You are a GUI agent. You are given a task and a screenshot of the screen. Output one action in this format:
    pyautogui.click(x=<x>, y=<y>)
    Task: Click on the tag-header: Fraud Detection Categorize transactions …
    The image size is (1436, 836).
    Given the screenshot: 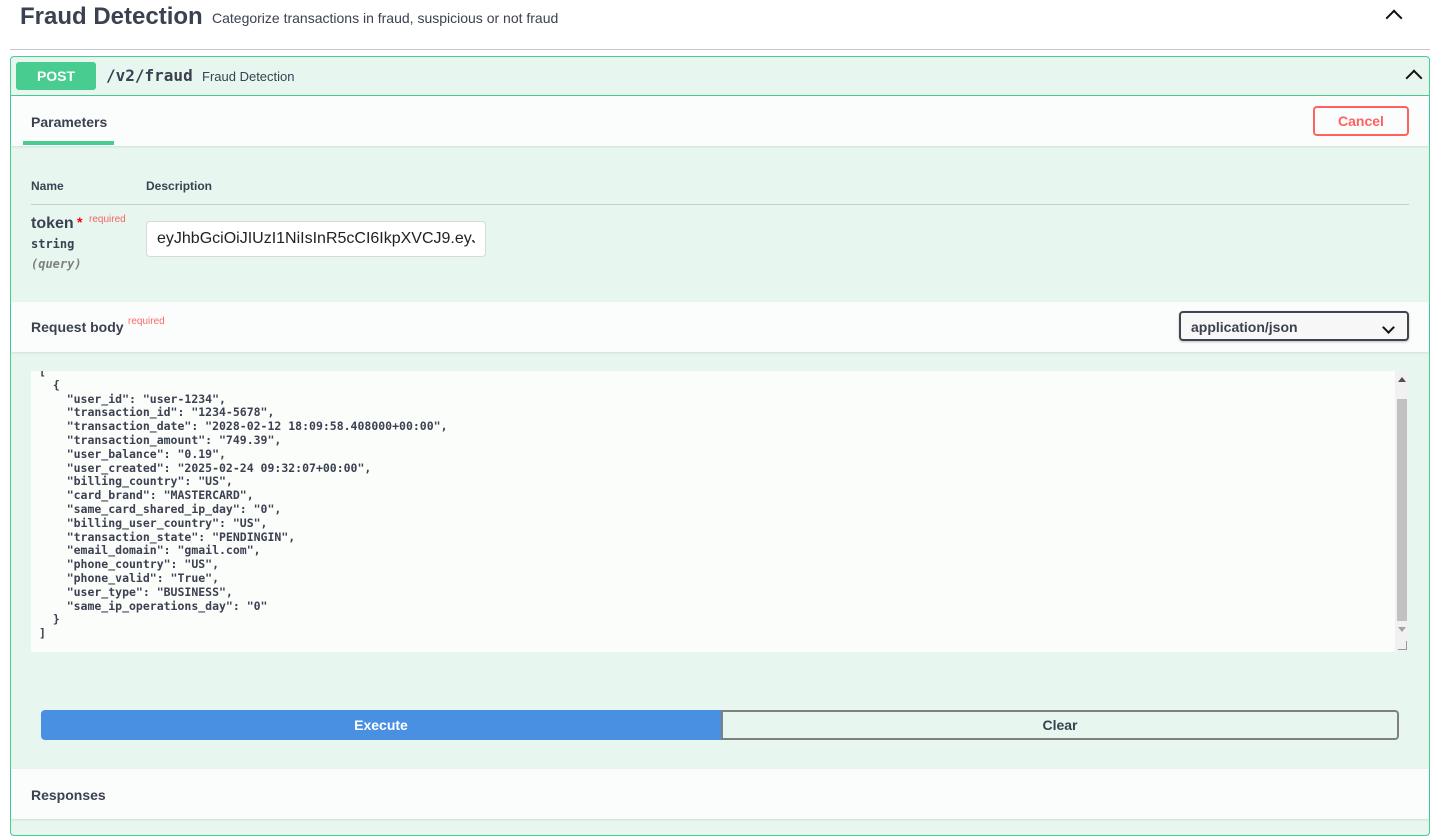 What is the action you would take?
    pyautogui.click(x=720, y=25)
    